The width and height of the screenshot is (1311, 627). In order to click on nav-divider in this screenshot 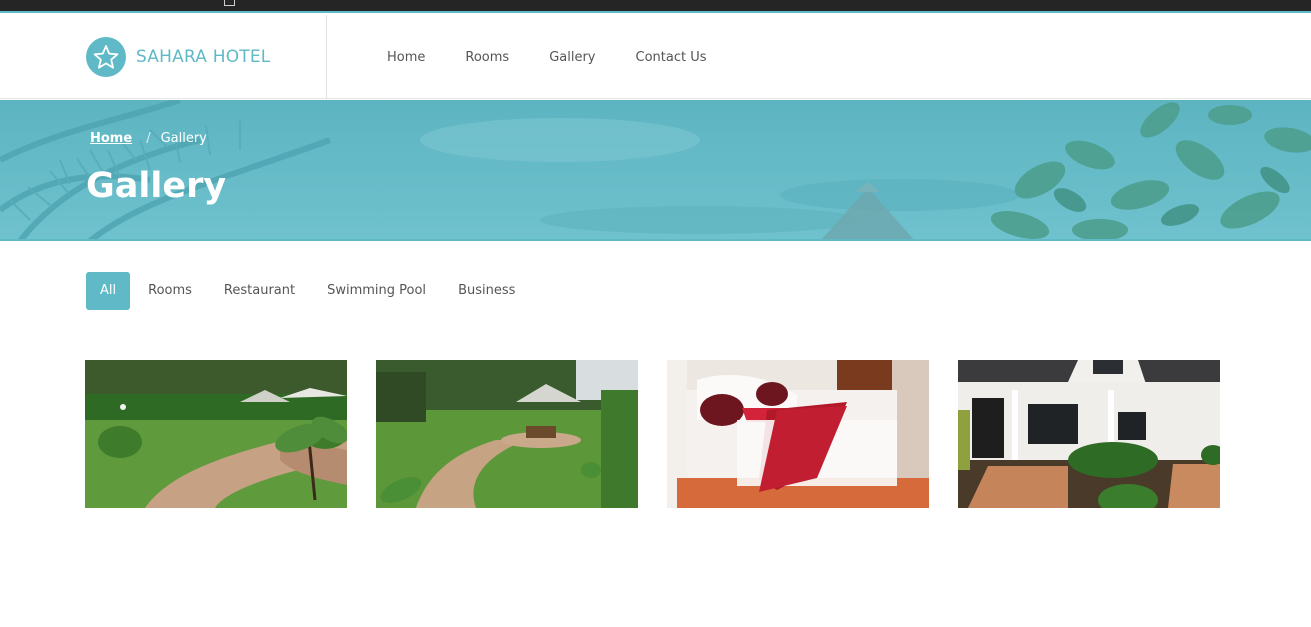, I will do `click(326, 57)`.